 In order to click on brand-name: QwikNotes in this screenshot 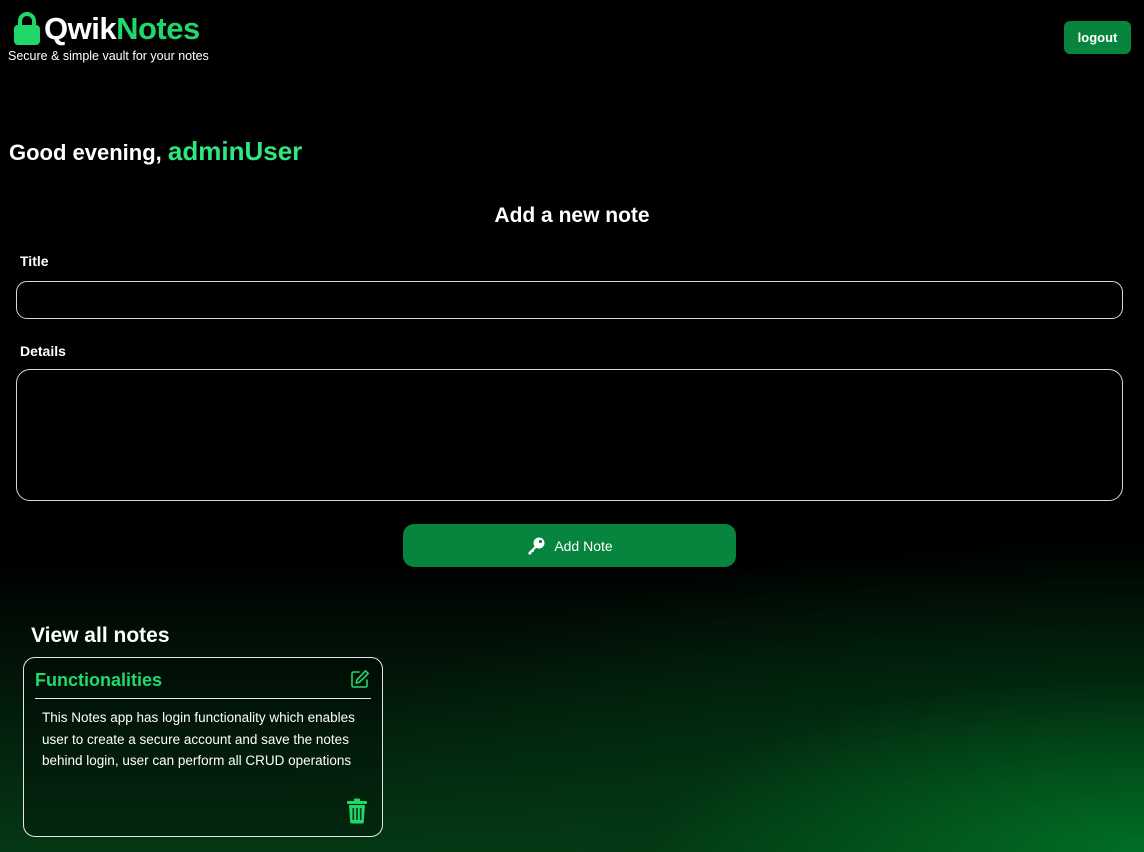, I will do `click(122, 29)`.